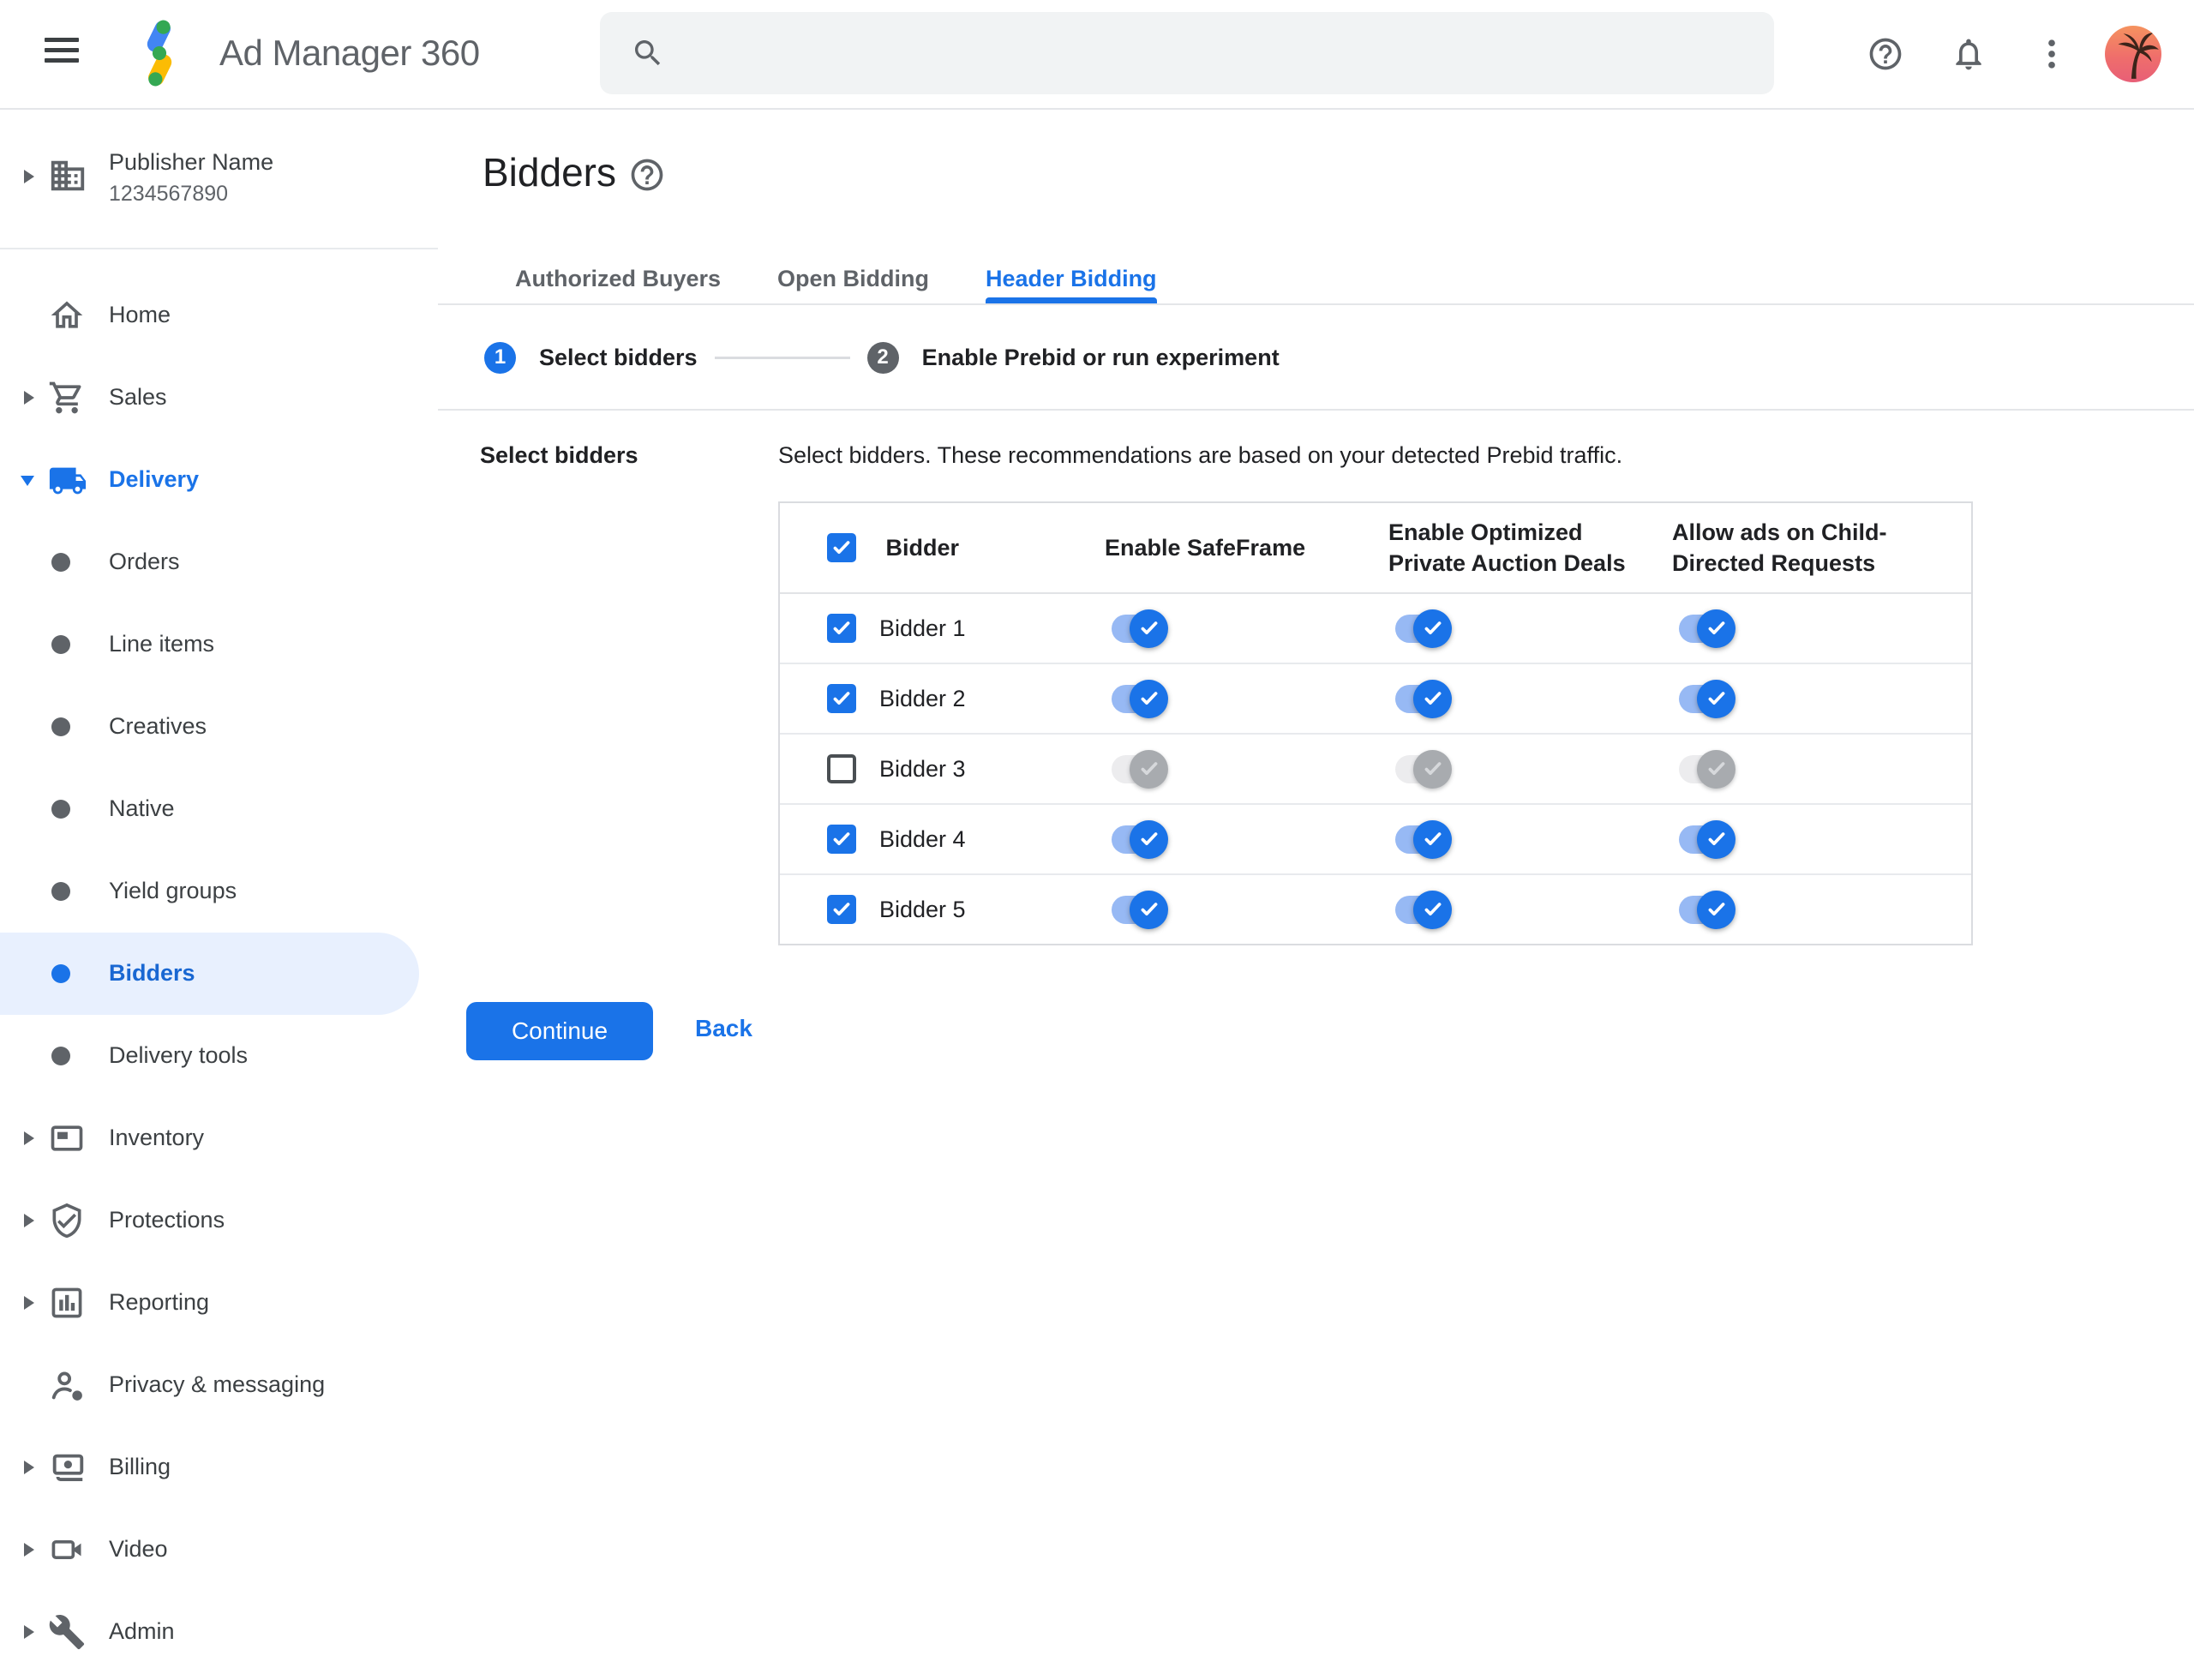  I want to click on sidebar-item-billing: Billing, so click(219, 1467).